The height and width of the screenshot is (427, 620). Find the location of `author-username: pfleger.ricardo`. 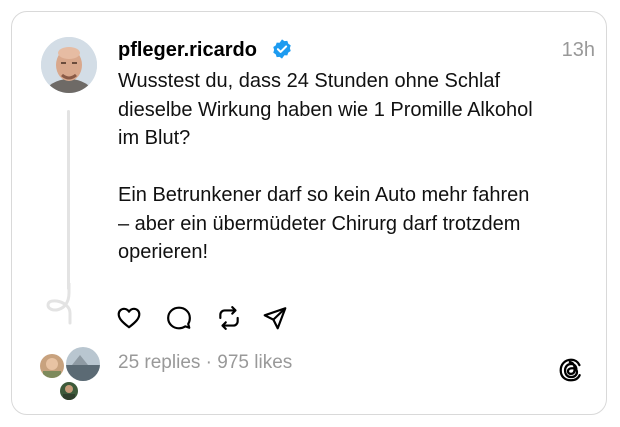

author-username: pfleger.ricardo is located at coordinates (187, 50).